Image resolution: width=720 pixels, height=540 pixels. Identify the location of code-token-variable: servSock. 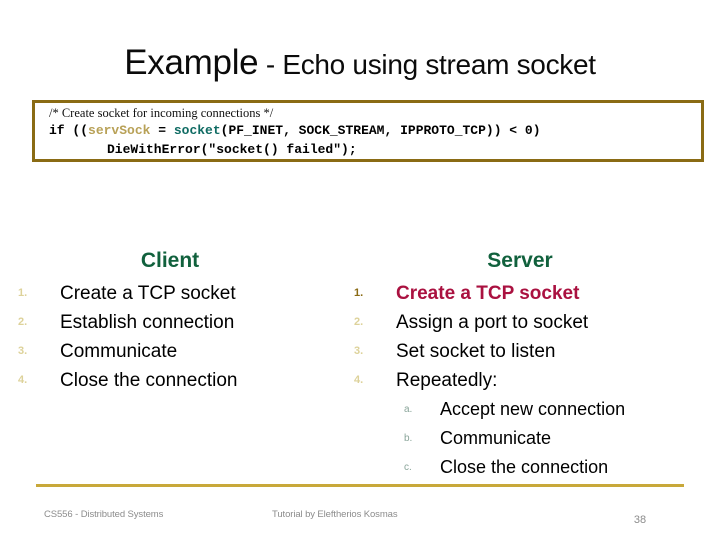
(119, 130).